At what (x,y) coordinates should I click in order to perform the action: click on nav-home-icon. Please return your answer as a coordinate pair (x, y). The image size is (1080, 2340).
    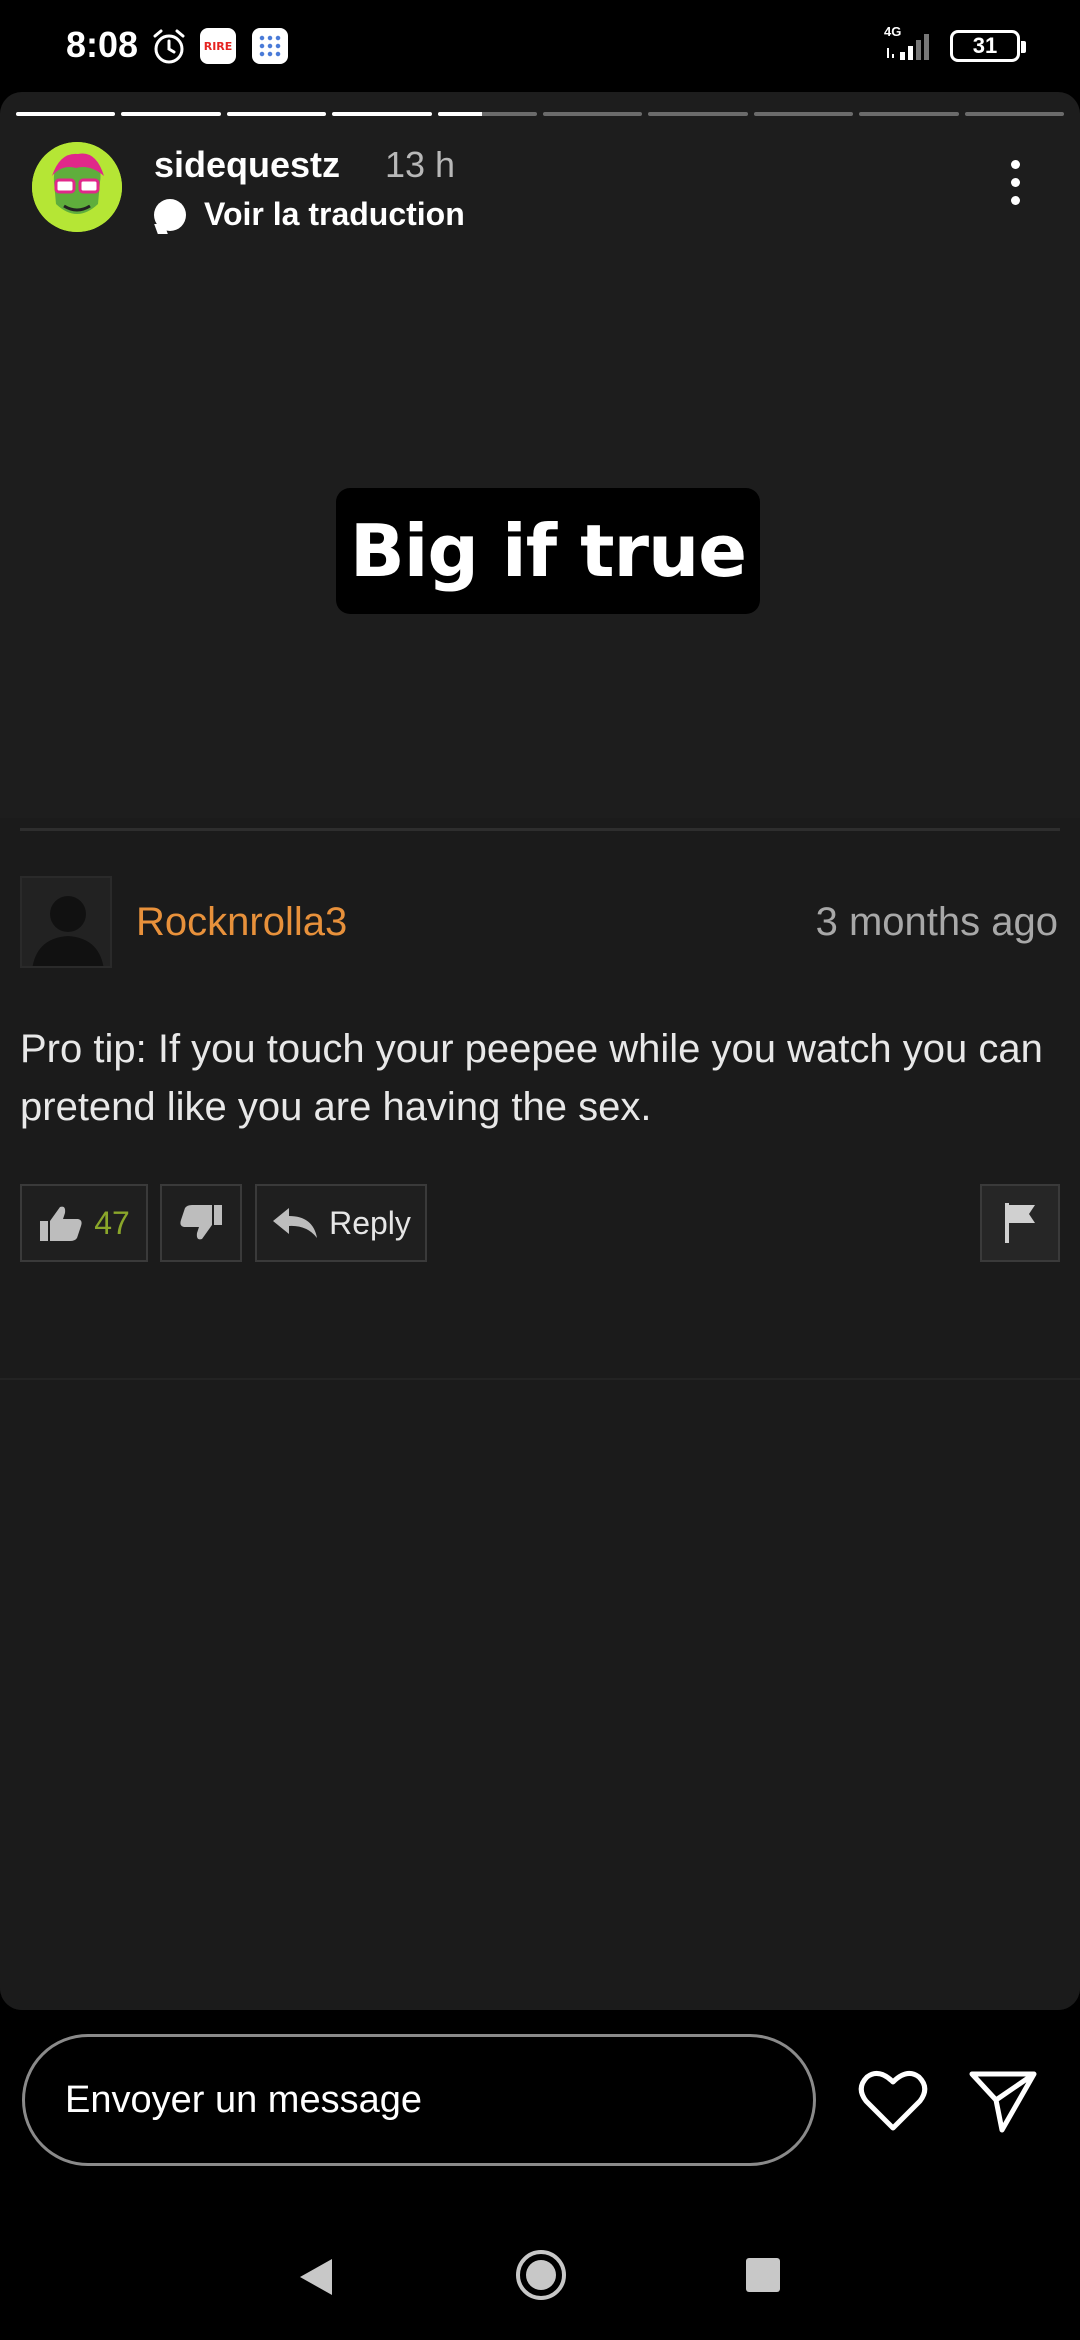
    Looking at the image, I should click on (541, 2275).